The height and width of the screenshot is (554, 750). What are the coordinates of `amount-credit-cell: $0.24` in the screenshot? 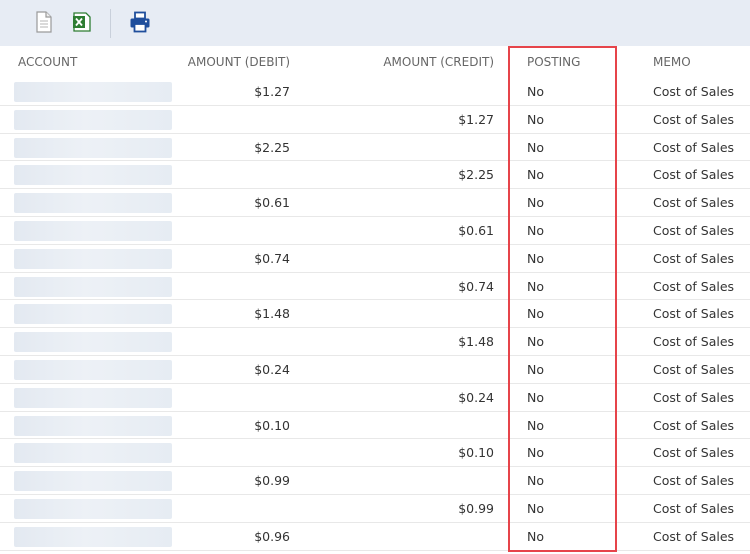 It's located at (476, 397).